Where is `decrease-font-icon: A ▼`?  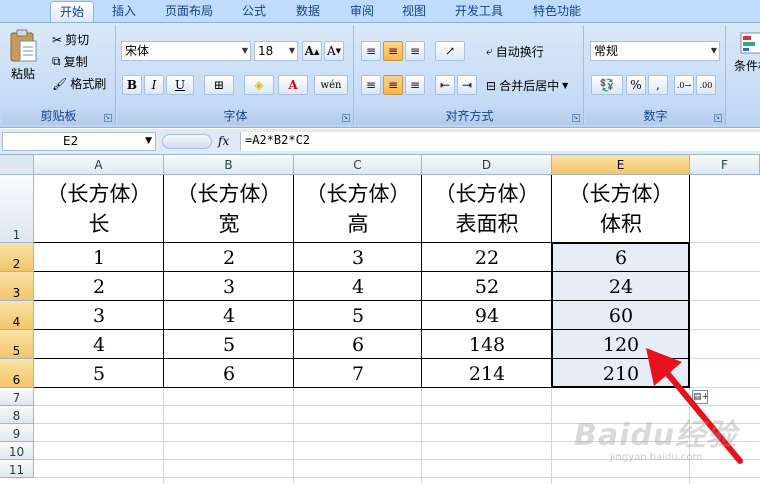
decrease-font-icon: A ▼ is located at coordinates (334, 51).